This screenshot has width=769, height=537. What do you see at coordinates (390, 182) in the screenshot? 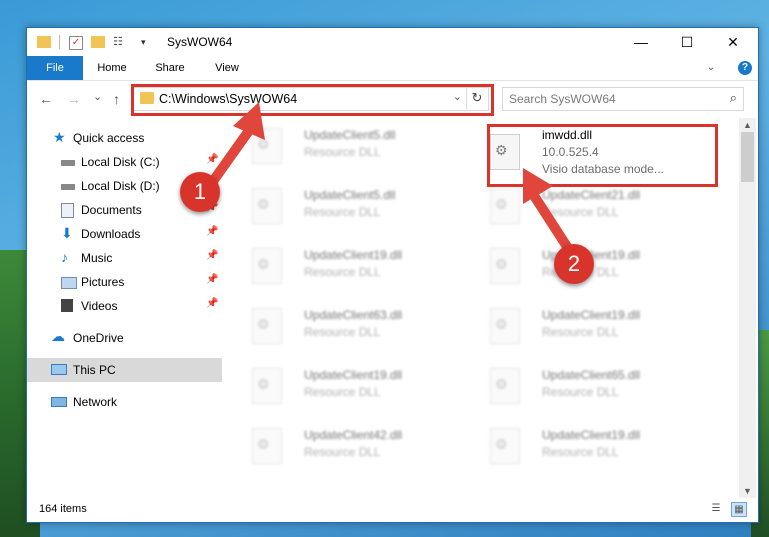
I see `annotation-arrows` at bounding box center [390, 182].